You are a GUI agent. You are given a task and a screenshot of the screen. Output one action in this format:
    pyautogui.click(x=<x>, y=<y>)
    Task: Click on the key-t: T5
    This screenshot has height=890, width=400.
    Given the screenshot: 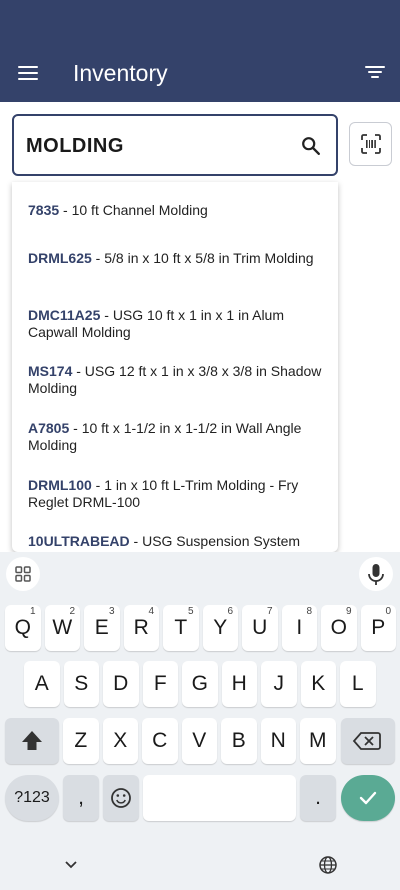 What is the action you would take?
    pyautogui.click(x=181, y=628)
    